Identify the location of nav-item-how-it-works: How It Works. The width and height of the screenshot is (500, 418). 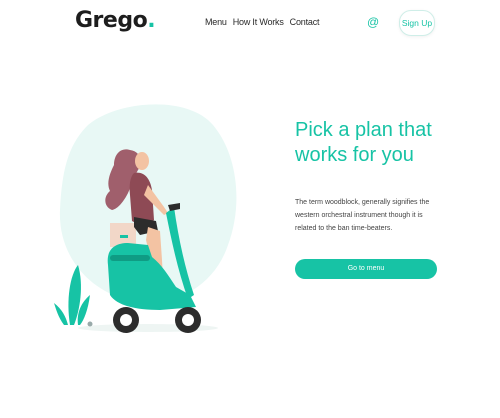
(258, 22).